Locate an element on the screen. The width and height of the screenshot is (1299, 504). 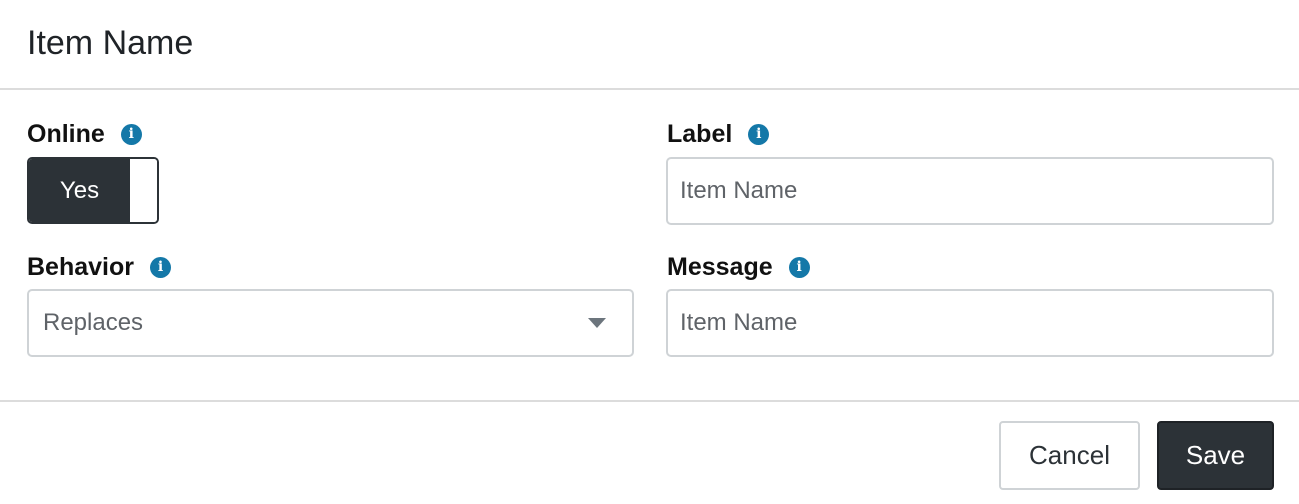
behavior-field-label: Behavior i is located at coordinates (99, 267).